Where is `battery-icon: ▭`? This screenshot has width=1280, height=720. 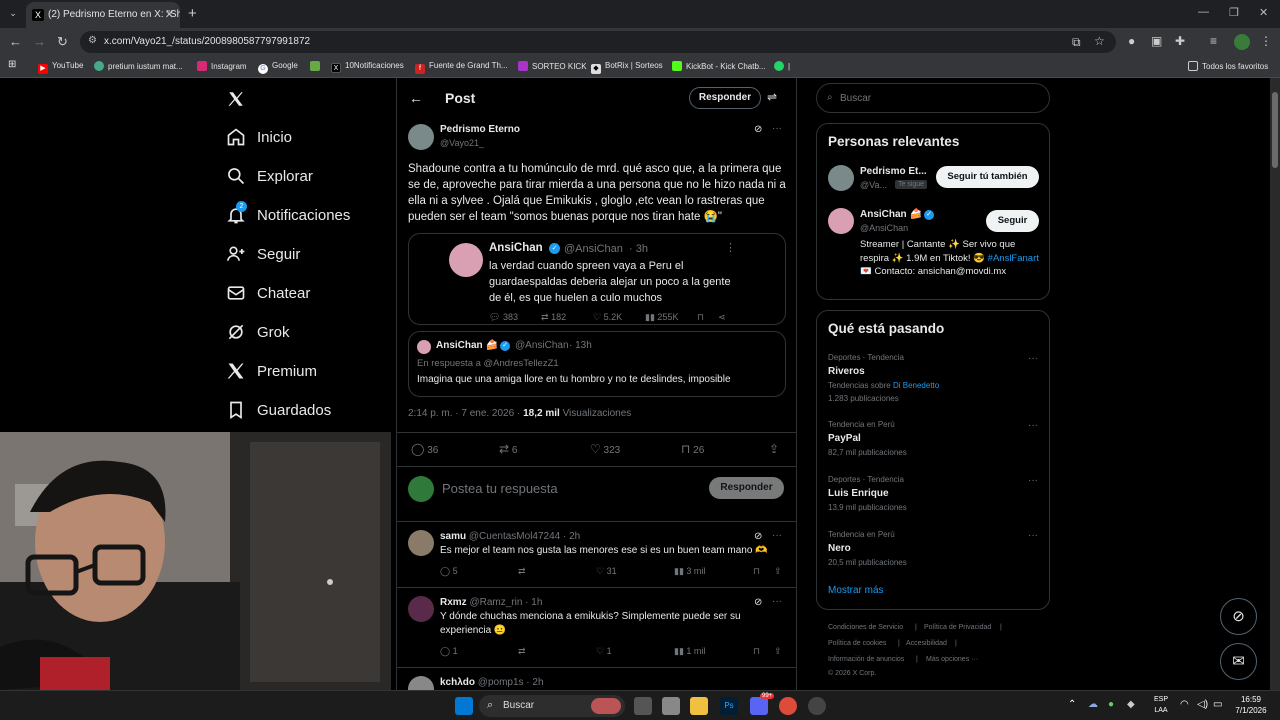 battery-icon: ▭ is located at coordinates (1217, 704).